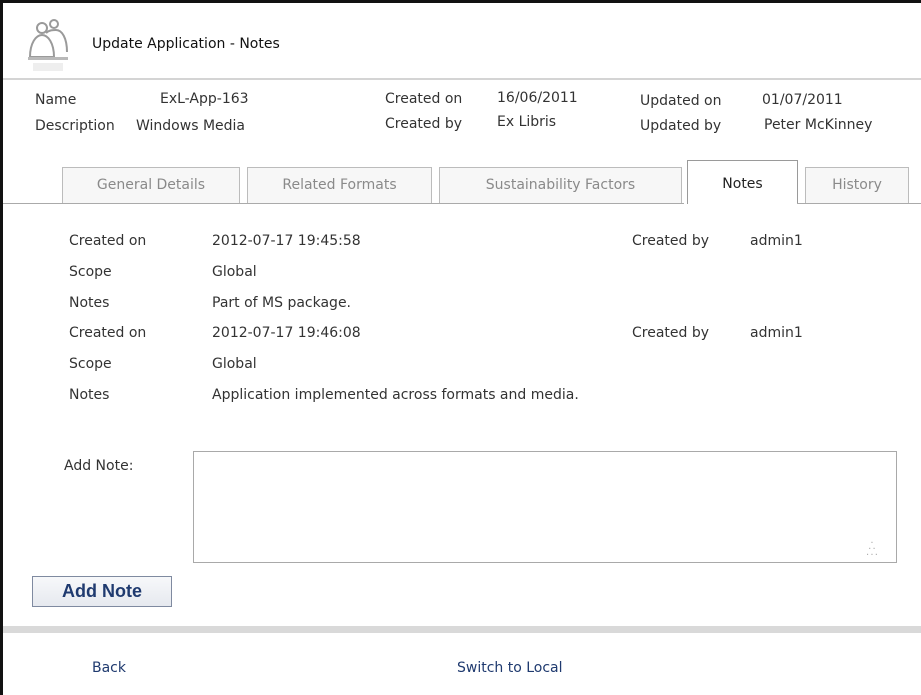 The image size is (921, 695). What do you see at coordinates (681, 101) in the screenshot?
I see `updated-on-label: Updated on` at bounding box center [681, 101].